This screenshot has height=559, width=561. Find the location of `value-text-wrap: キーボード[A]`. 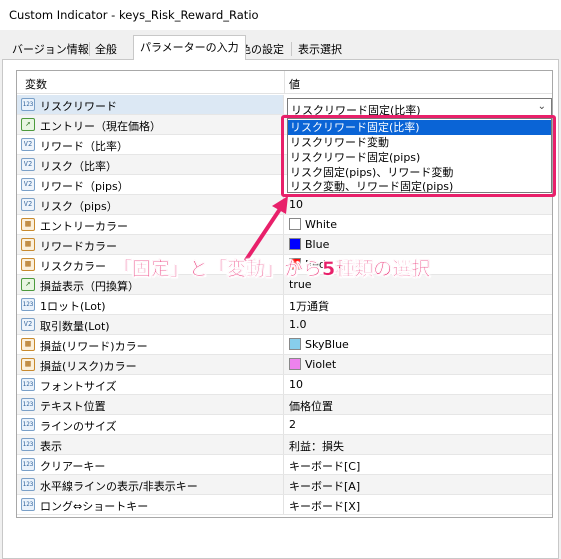

value-text-wrap: キーボード[A] is located at coordinates (324, 486).